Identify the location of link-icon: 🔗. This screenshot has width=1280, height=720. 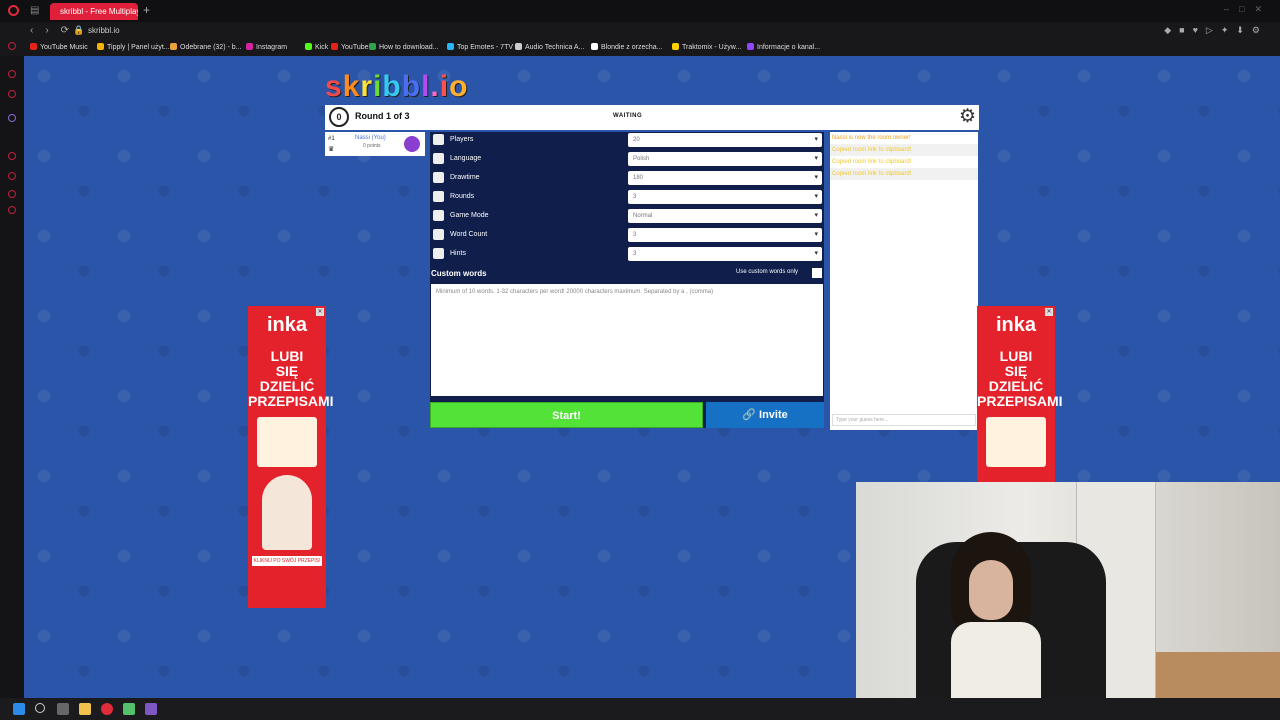
(751, 415).